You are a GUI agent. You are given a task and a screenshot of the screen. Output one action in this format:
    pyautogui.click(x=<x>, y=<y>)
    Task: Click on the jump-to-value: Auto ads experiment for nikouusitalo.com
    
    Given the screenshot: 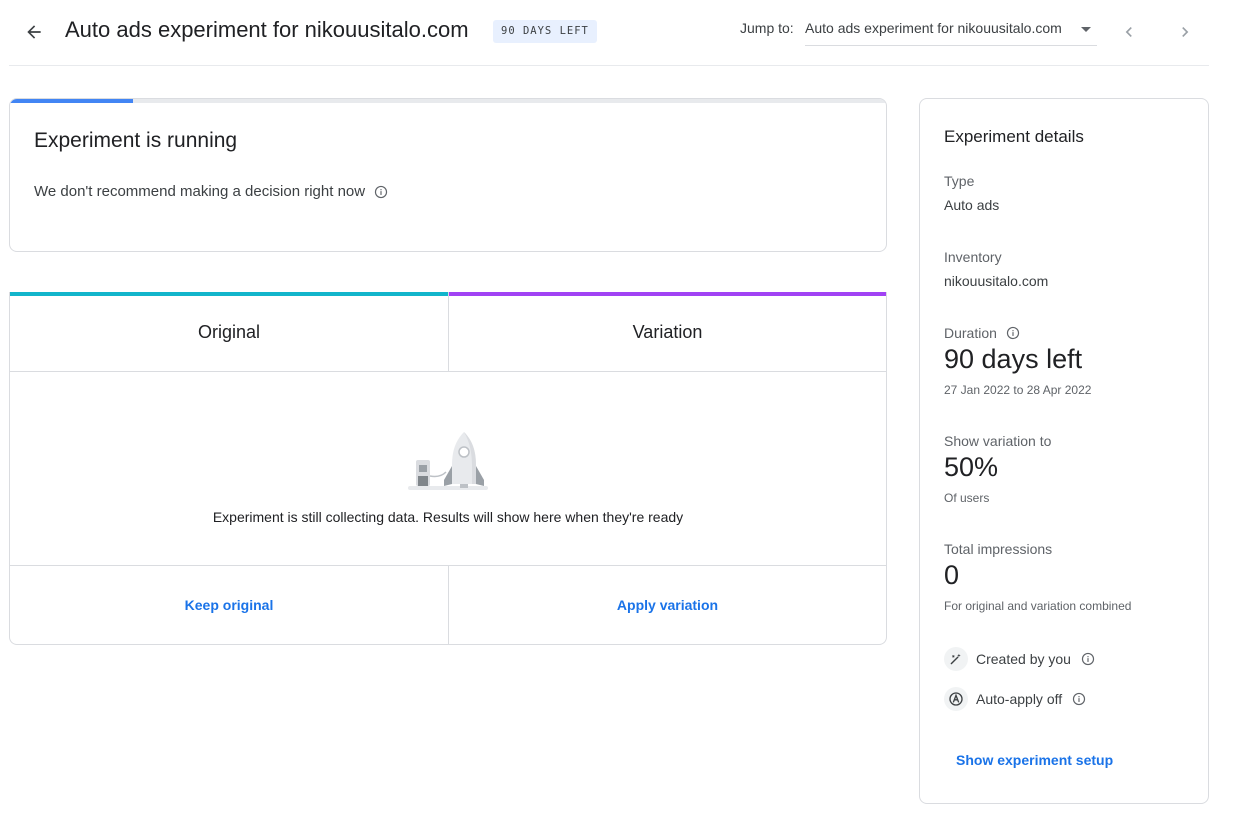 What is the action you would take?
    pyautogui.click(x=933, y=28)
    